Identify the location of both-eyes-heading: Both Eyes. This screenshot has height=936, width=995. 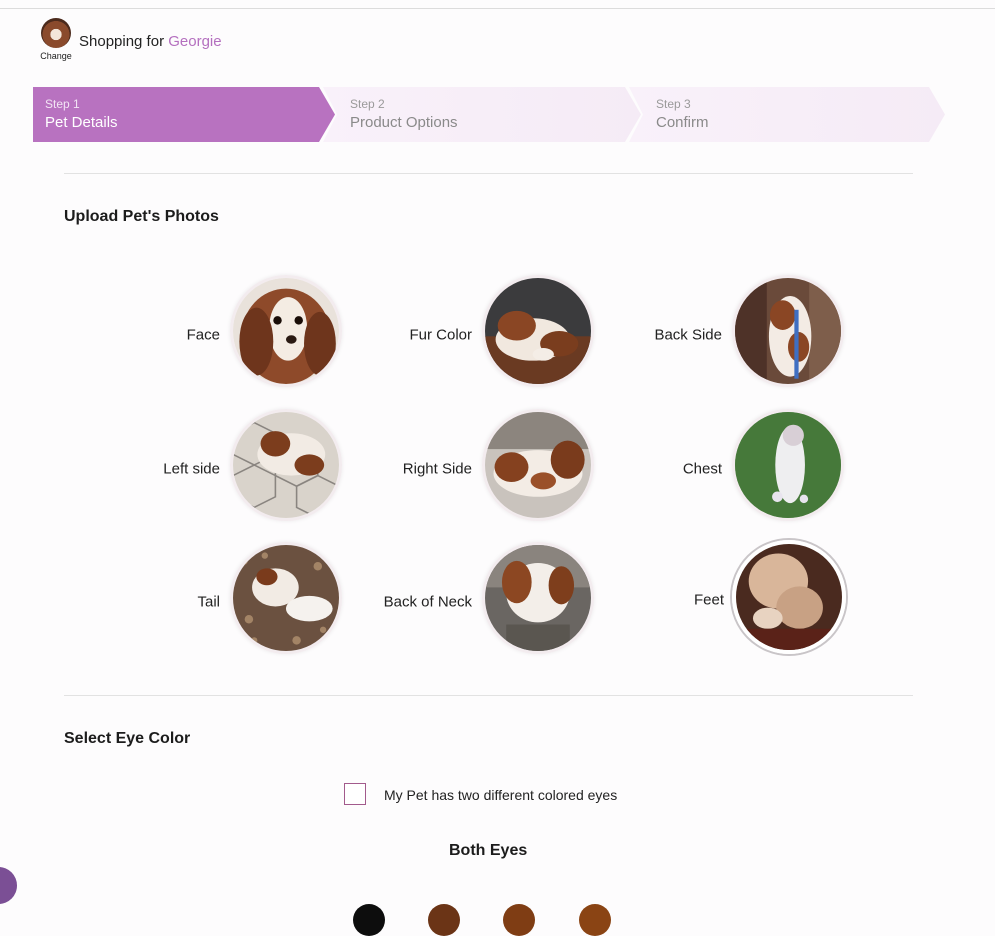
(488, 850).